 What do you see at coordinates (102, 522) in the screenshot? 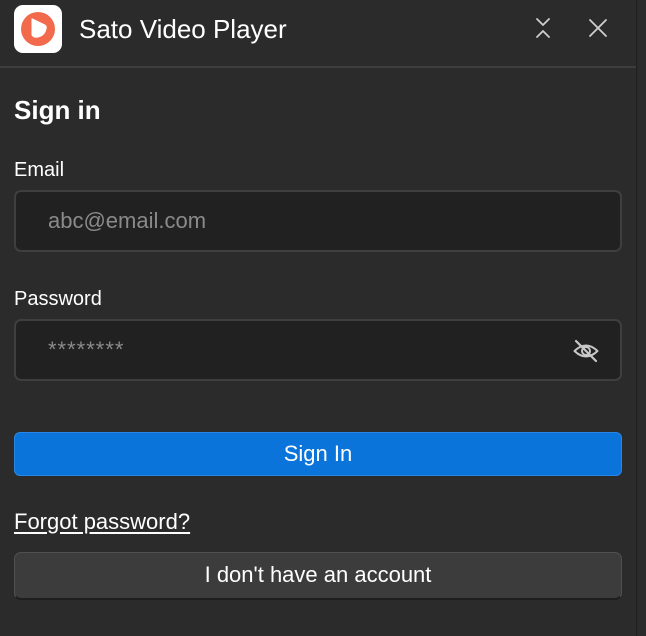
I see `forgot-password-link: Forgot password?` at bounding box center [102, 522].